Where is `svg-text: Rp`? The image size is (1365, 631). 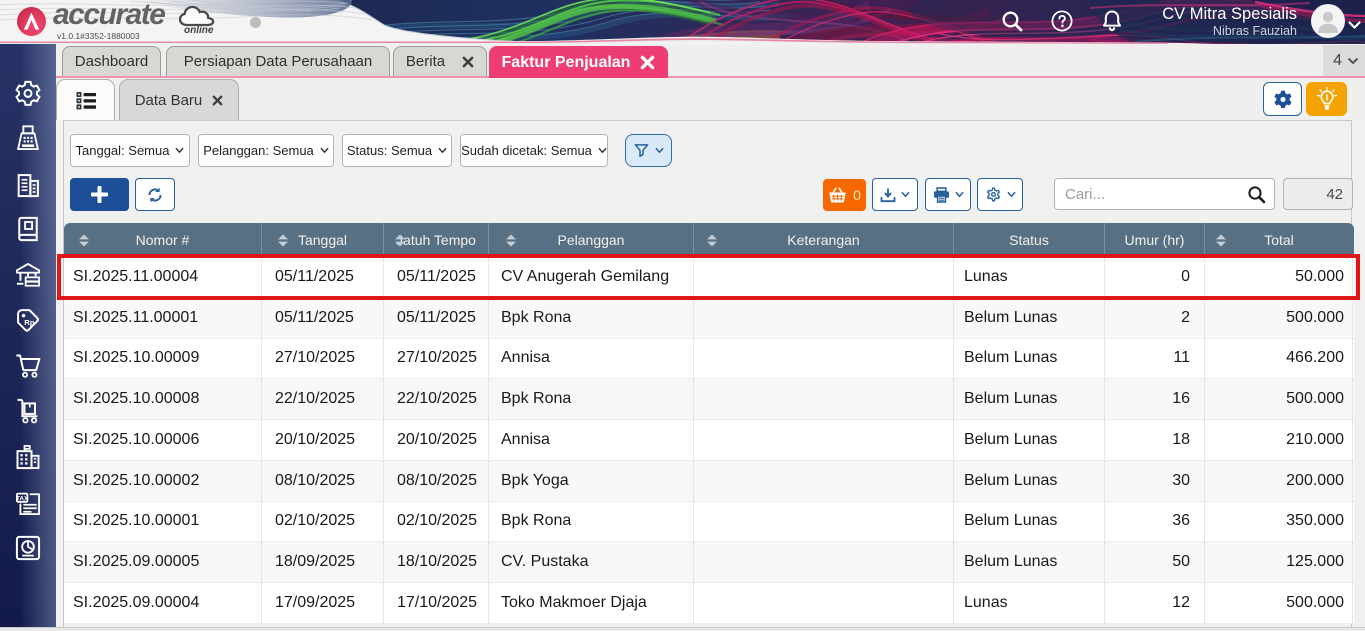 svg-text: Rp is located at coordinates (29, 322).